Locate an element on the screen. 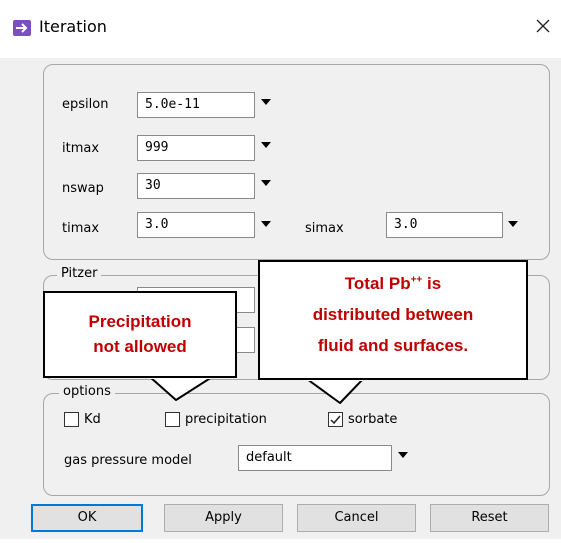  window-title: Iteration is located at coordinates (73, 26).